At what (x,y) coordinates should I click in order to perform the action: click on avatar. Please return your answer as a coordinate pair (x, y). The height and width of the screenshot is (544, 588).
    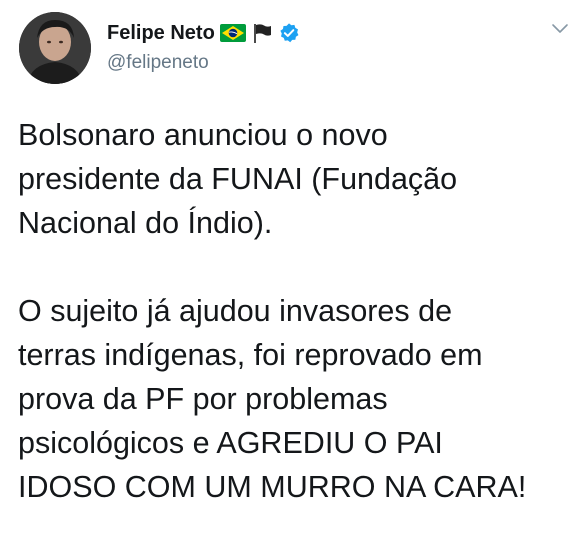
    Looking at the image, I should click on (55, 48).